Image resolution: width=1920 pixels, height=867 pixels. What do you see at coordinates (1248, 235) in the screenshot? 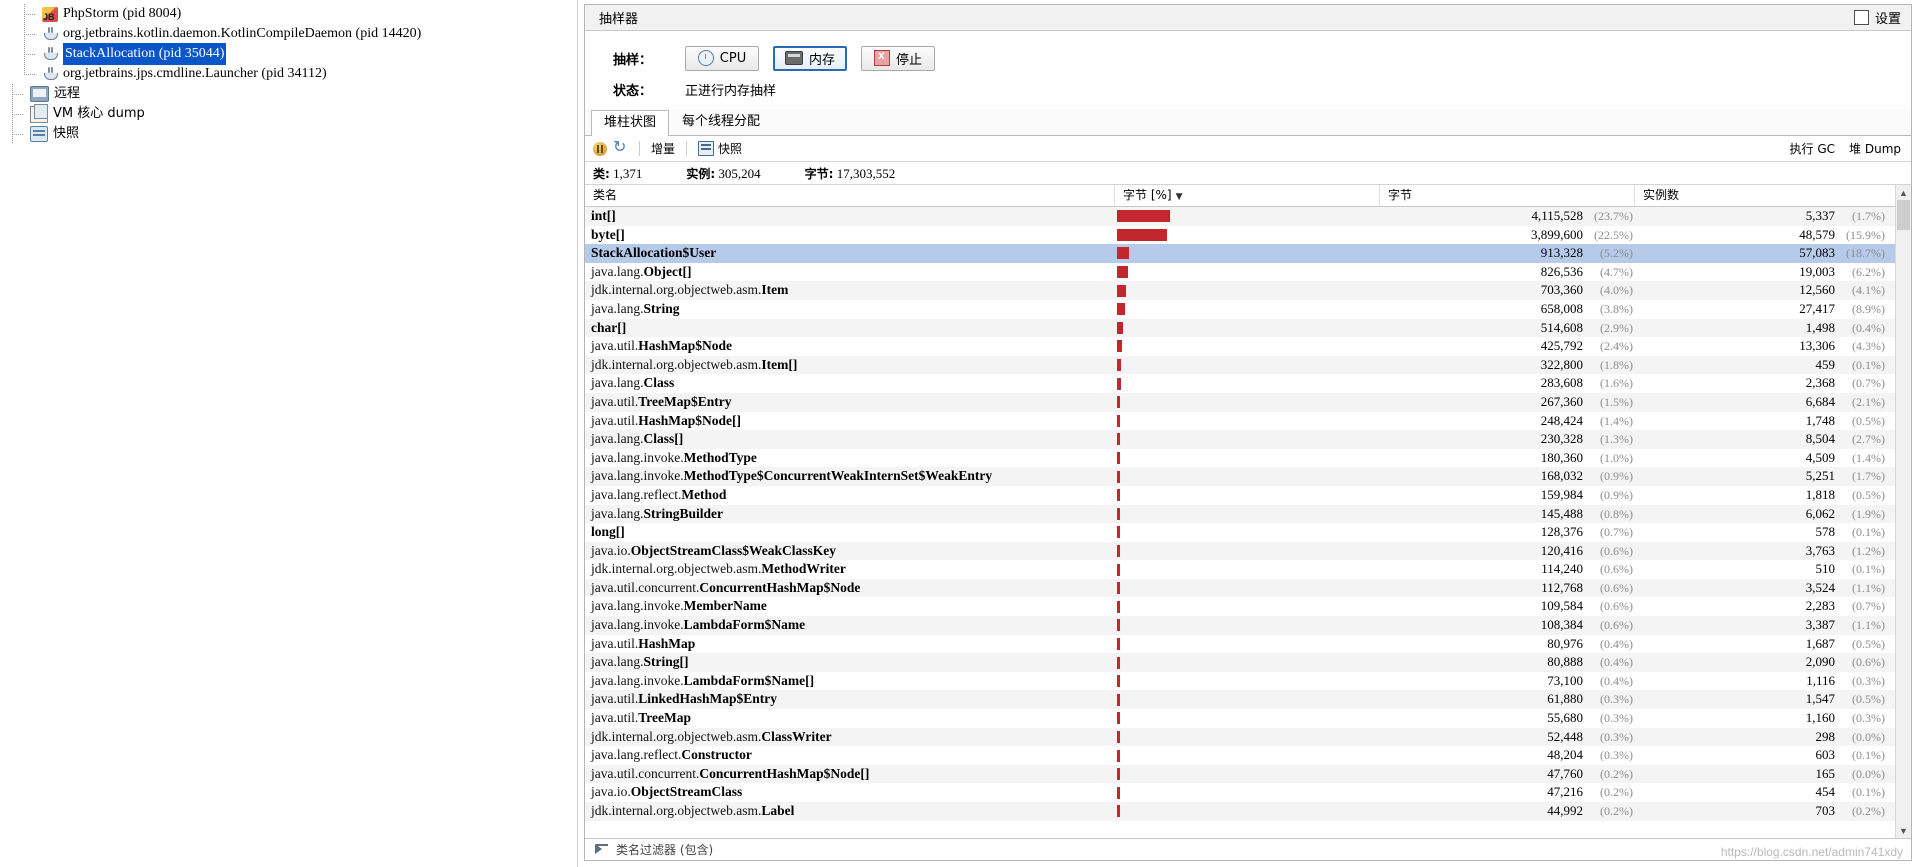
I see `table-row: byte[] 3,899,600 (22.5%) 48,579 (15.9%)` at bounding box center [1248, 235].